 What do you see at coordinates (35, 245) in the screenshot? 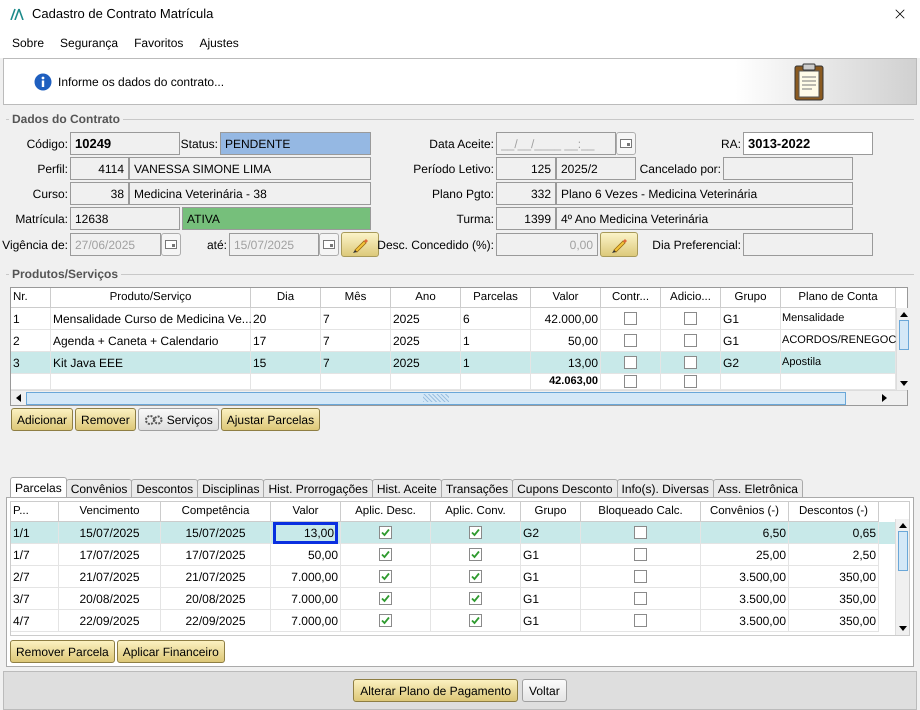
I see `field-label: Vigência de:` at bounding box center [35, 245].